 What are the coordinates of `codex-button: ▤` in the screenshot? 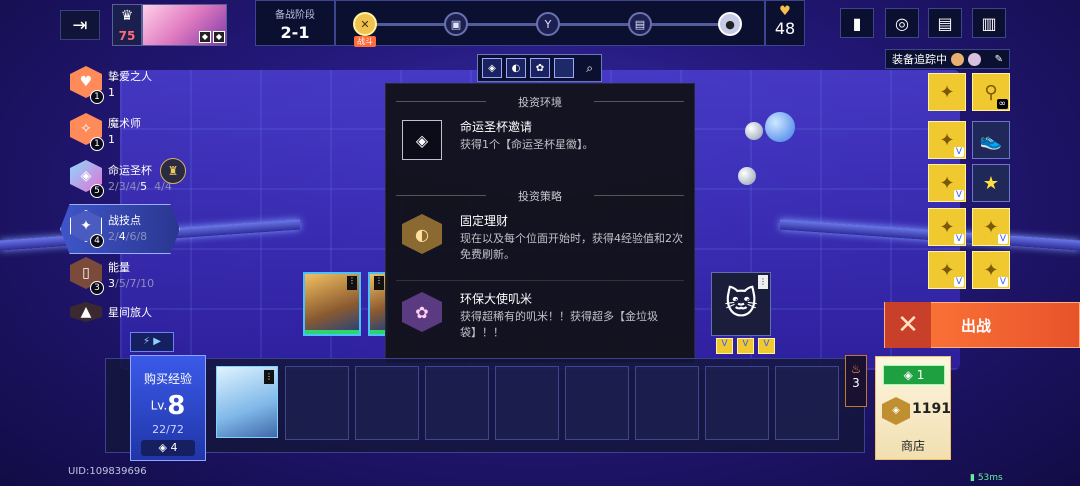 It's located at (945, 23).